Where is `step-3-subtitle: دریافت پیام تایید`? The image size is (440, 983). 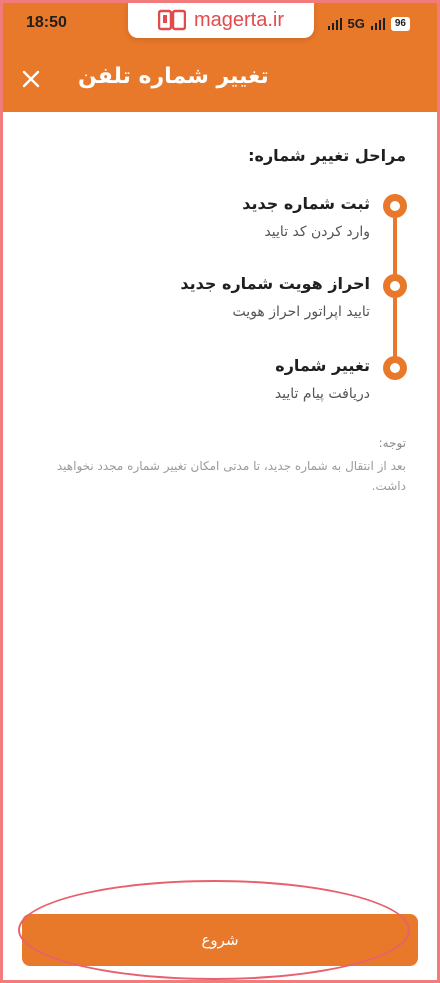
step-3-subtitle: دریافت پیام تایید is located at coordinates (322, 394).